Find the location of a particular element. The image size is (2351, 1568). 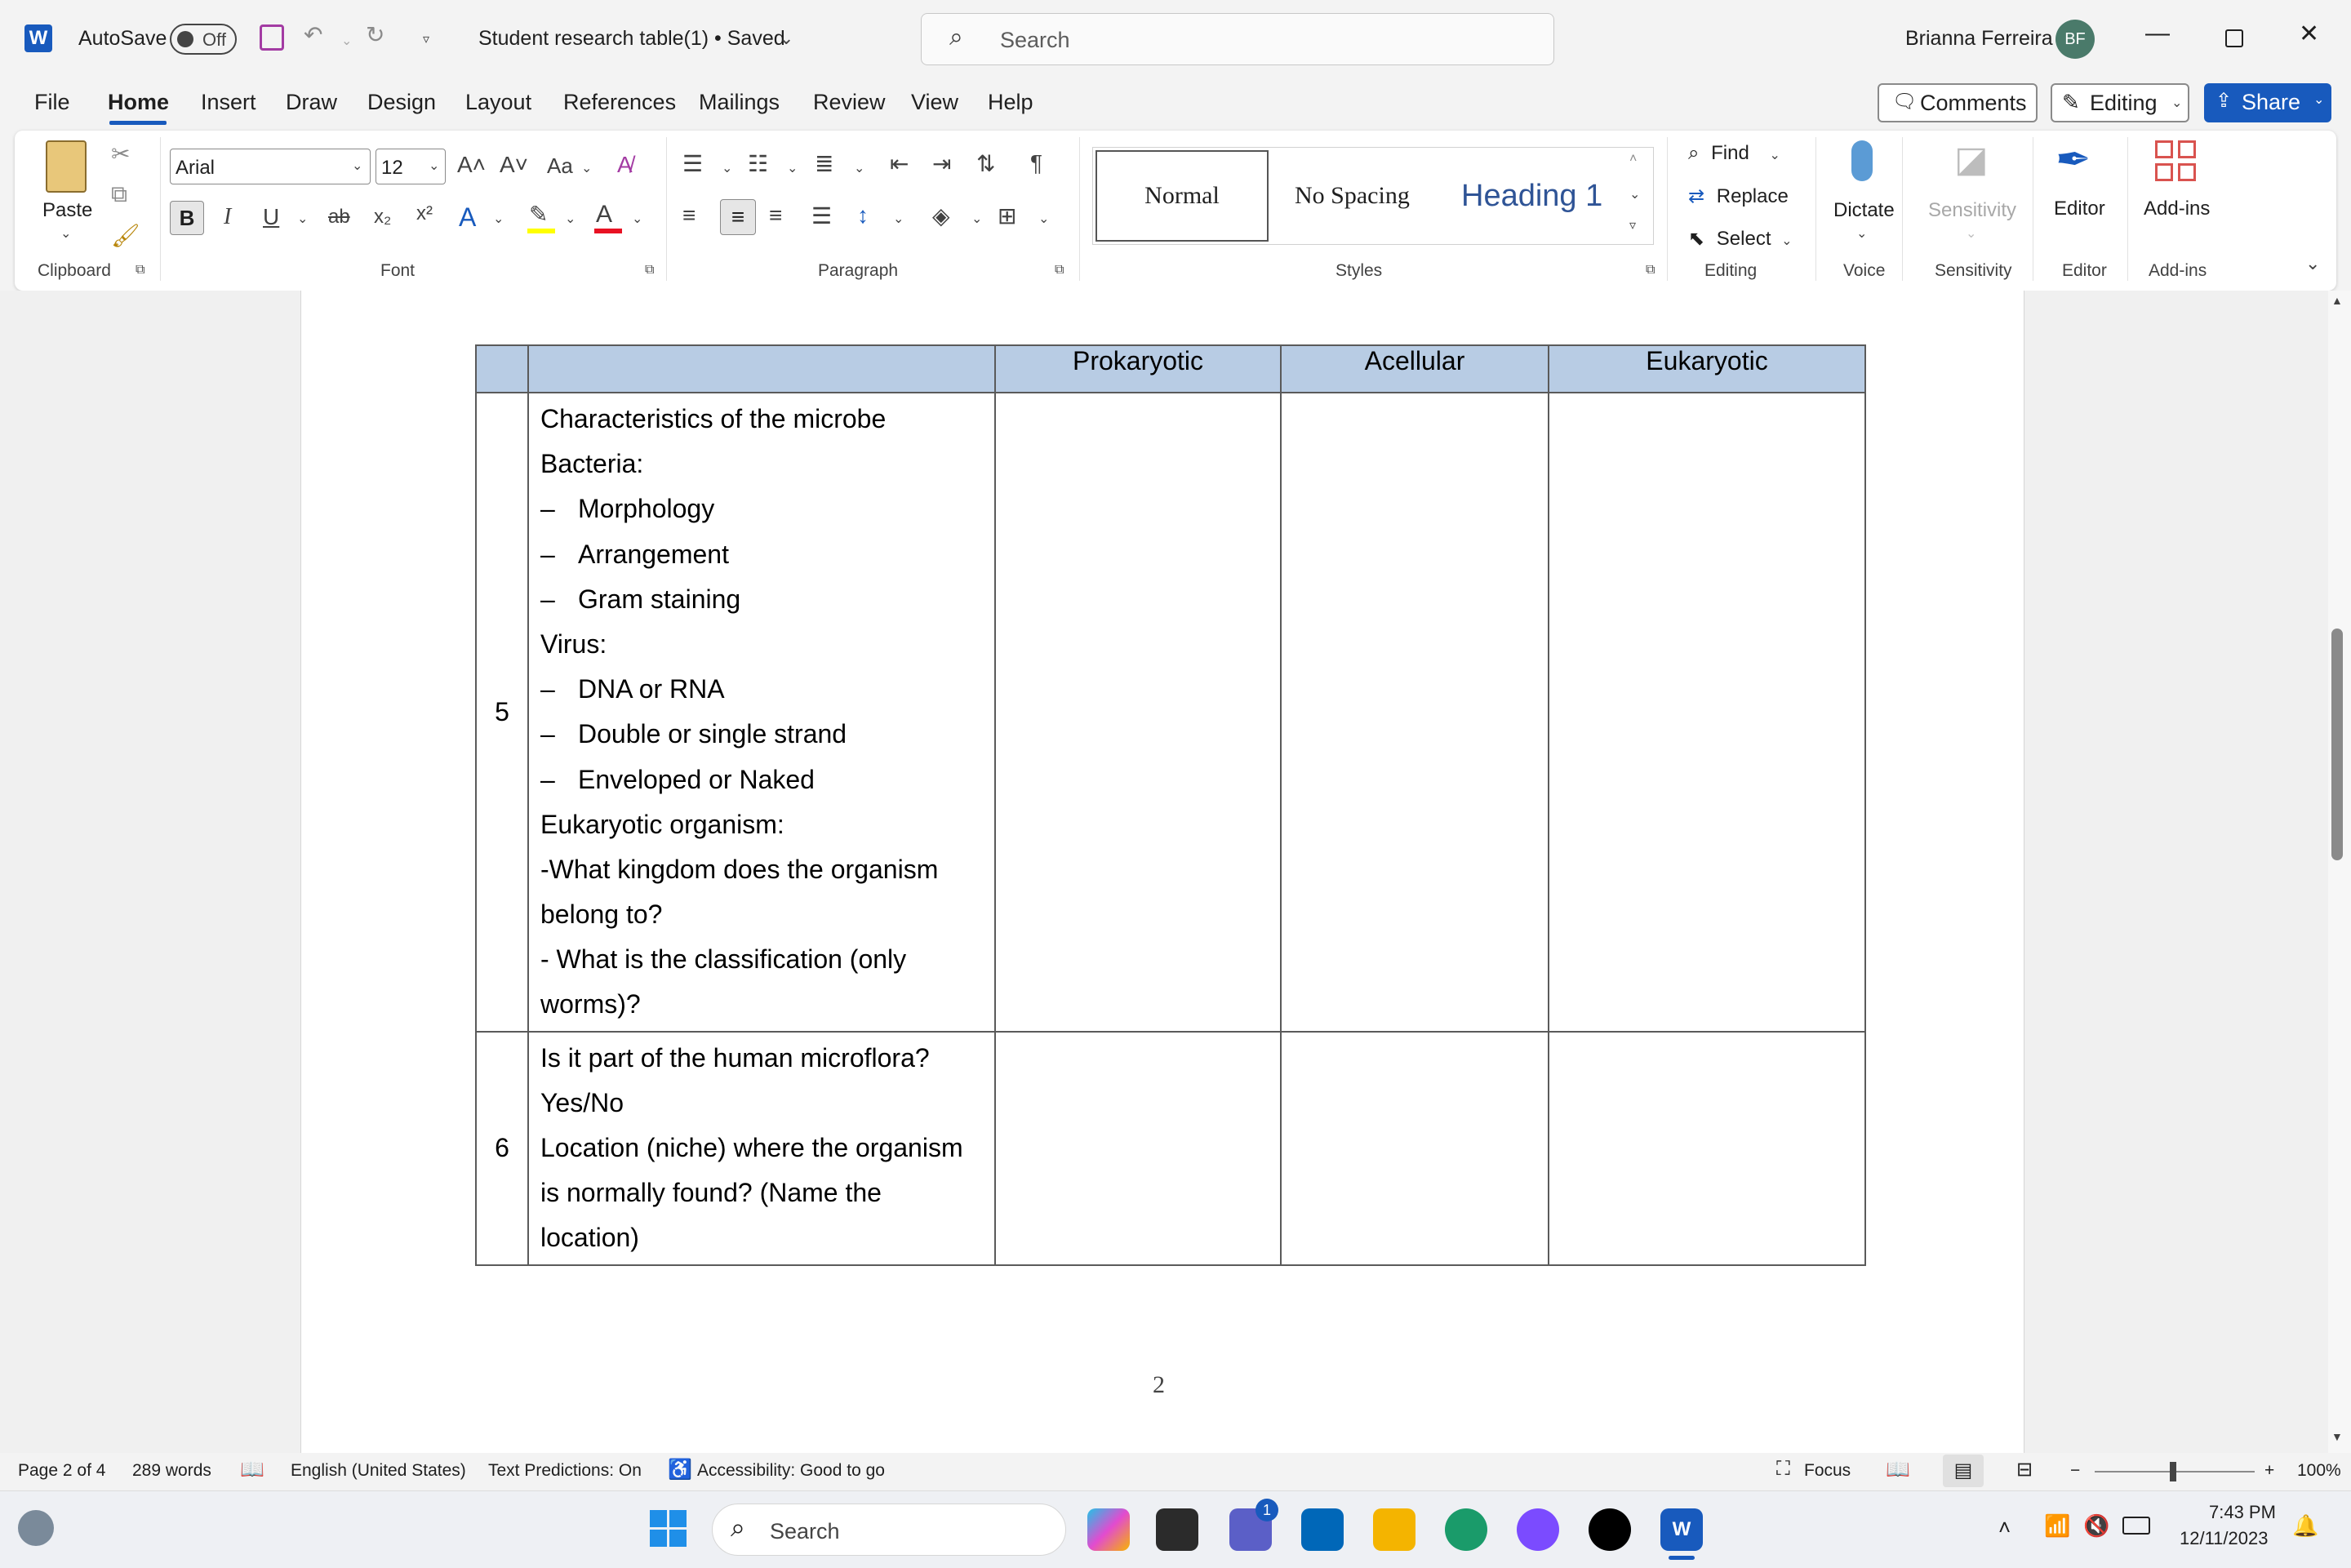

clock-date: 12/11/2023 is located at coordinates (2224, 1538).